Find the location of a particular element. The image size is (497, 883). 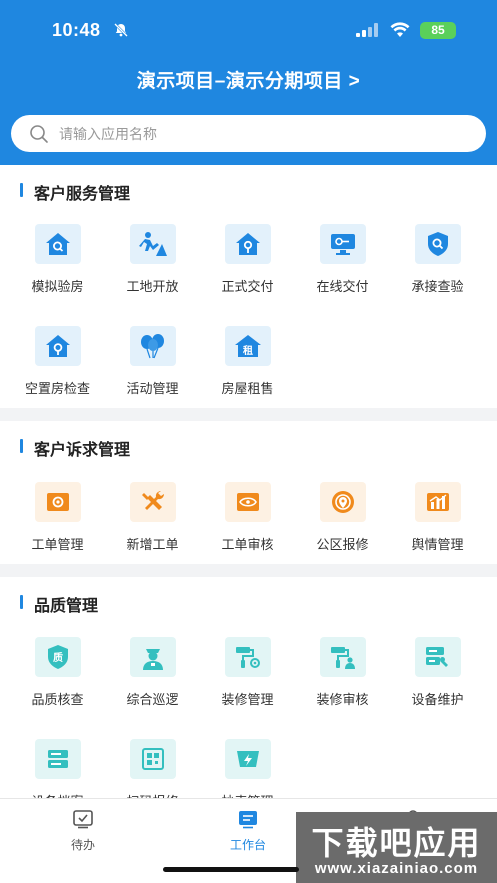

construction-worker-icon is located at coordinates (153, 244).